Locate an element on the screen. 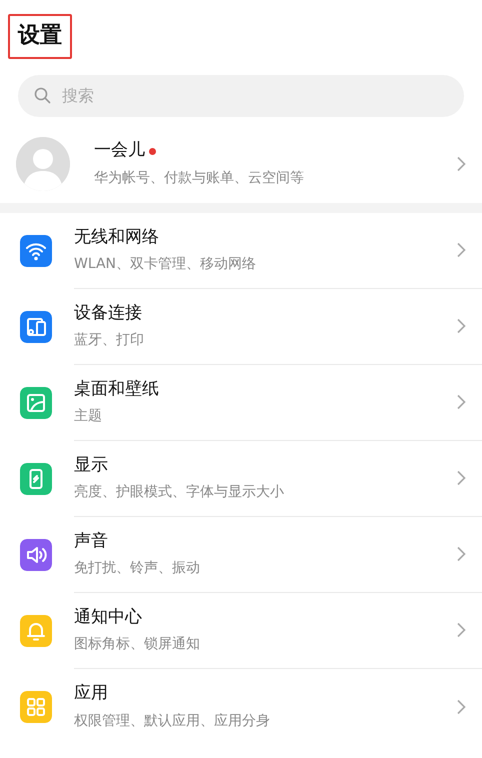 Image resolution: width=482 pixels, height=758 pixels. item-subtitle: 图标角标、锁屏通知 is located at coordinates (137, 644).